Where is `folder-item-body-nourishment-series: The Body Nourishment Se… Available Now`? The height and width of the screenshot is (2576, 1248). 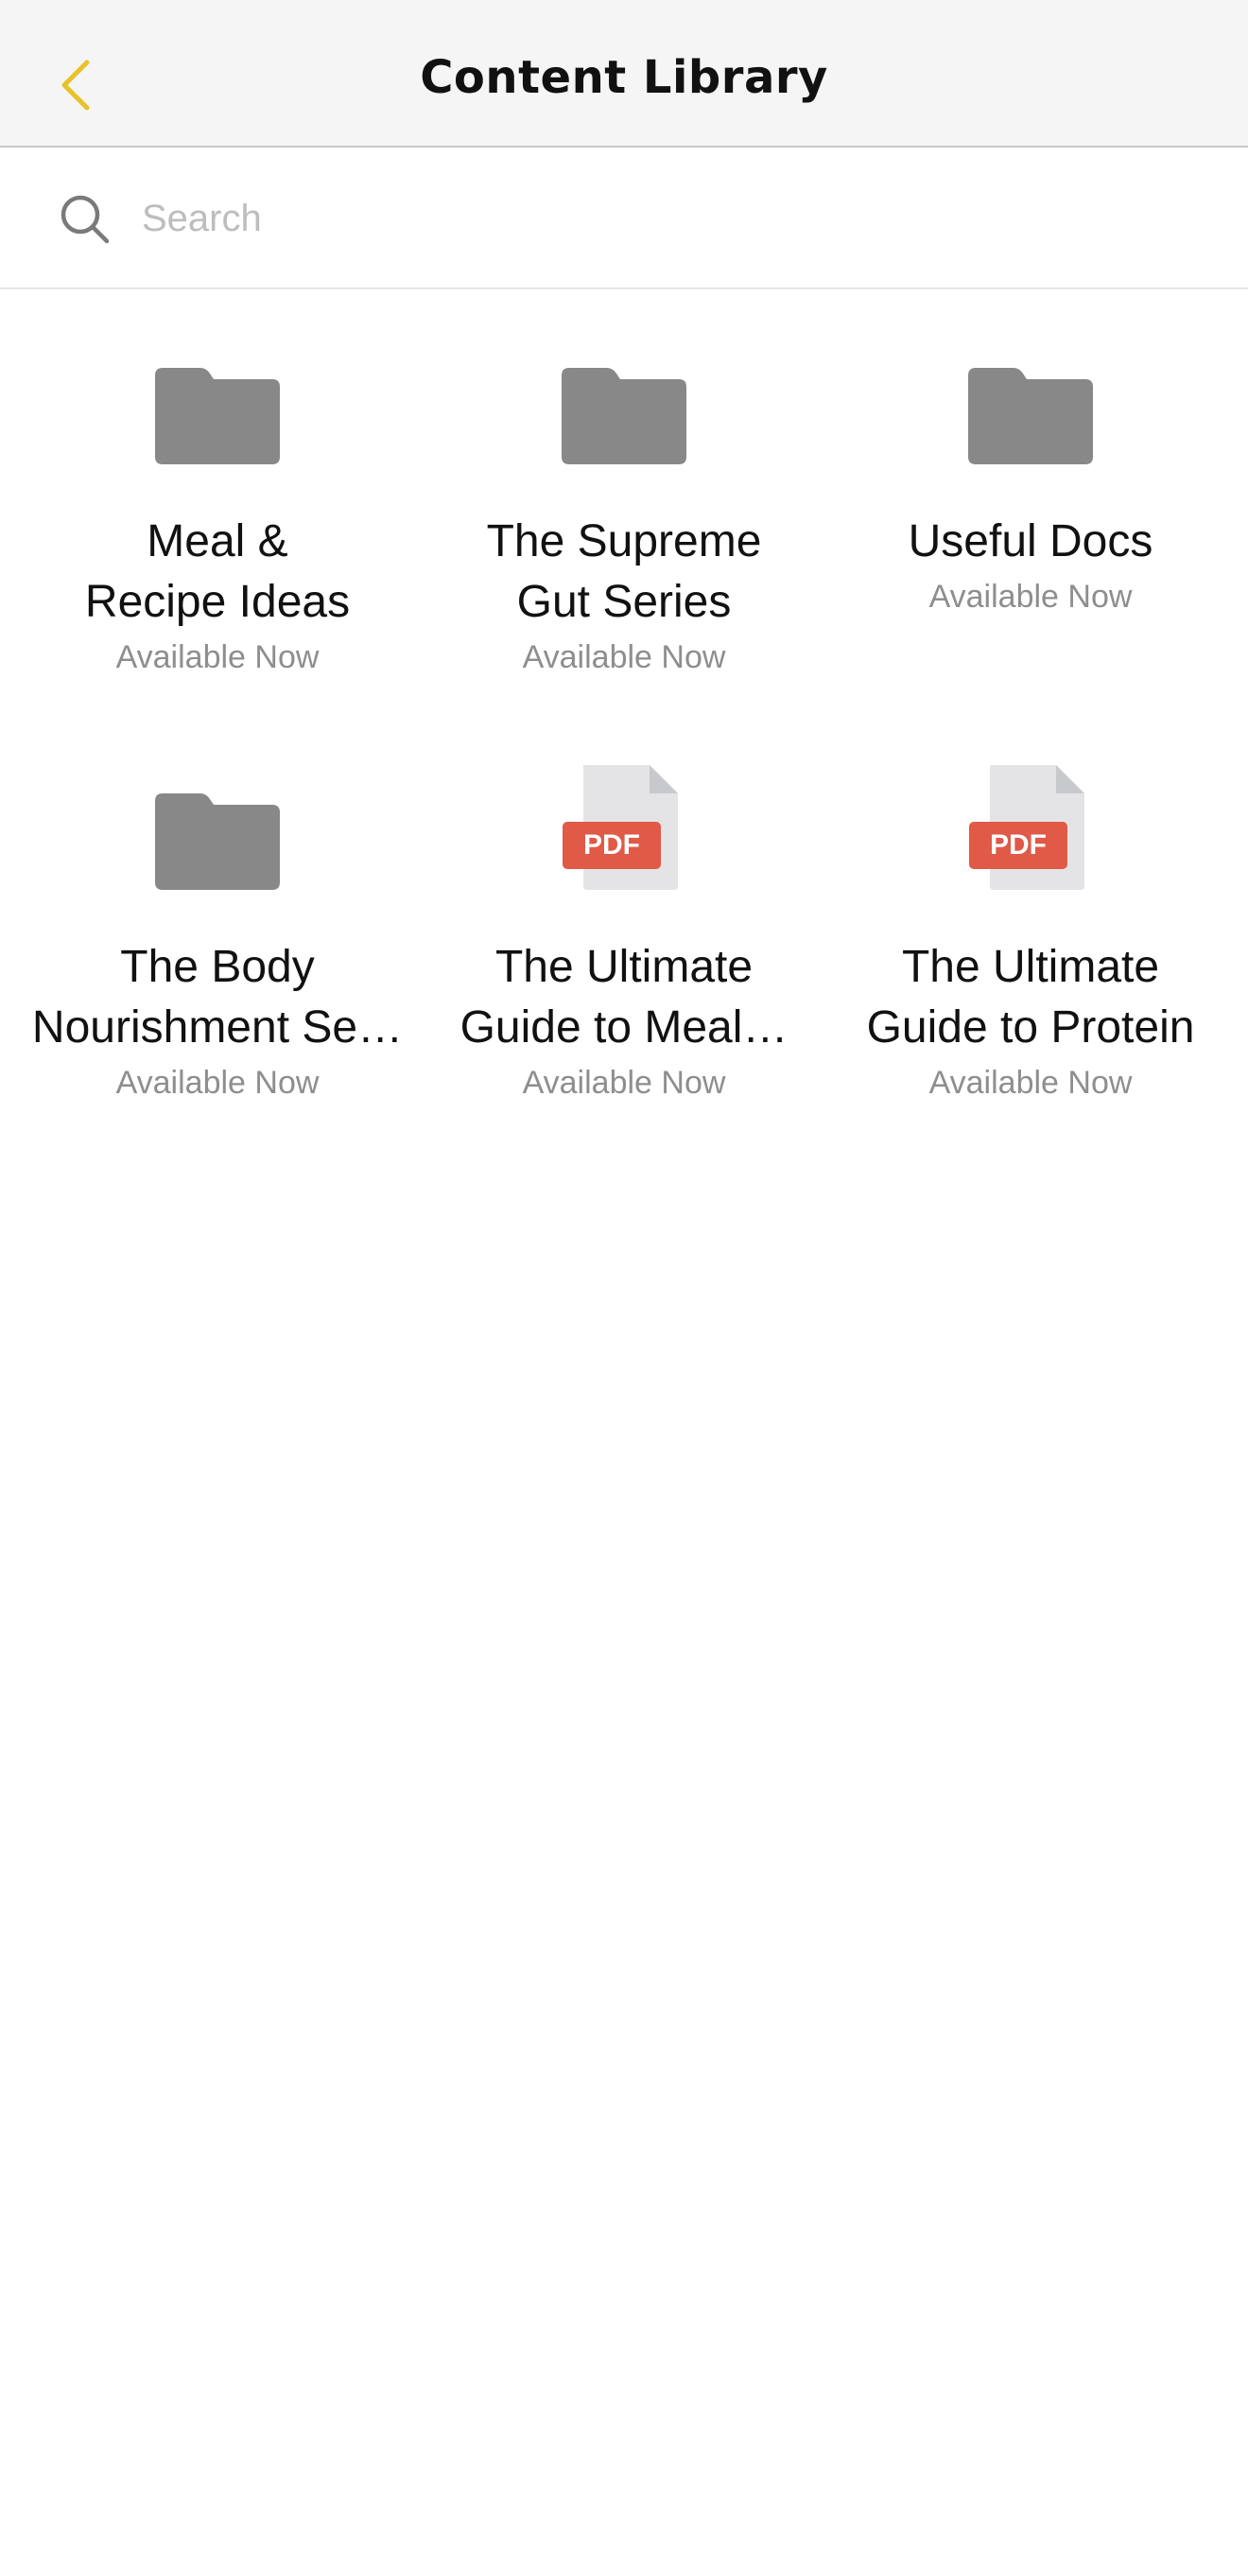 folder-item-body-nourishment-series: The Body Nourishment Se… Available Now is located at coordinates (217, 950).